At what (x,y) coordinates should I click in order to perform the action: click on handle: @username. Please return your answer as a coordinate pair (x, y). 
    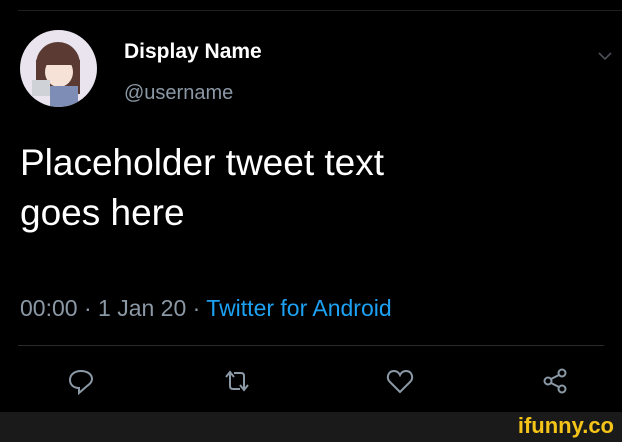
    Looking at the image, I should click on (178, 93).